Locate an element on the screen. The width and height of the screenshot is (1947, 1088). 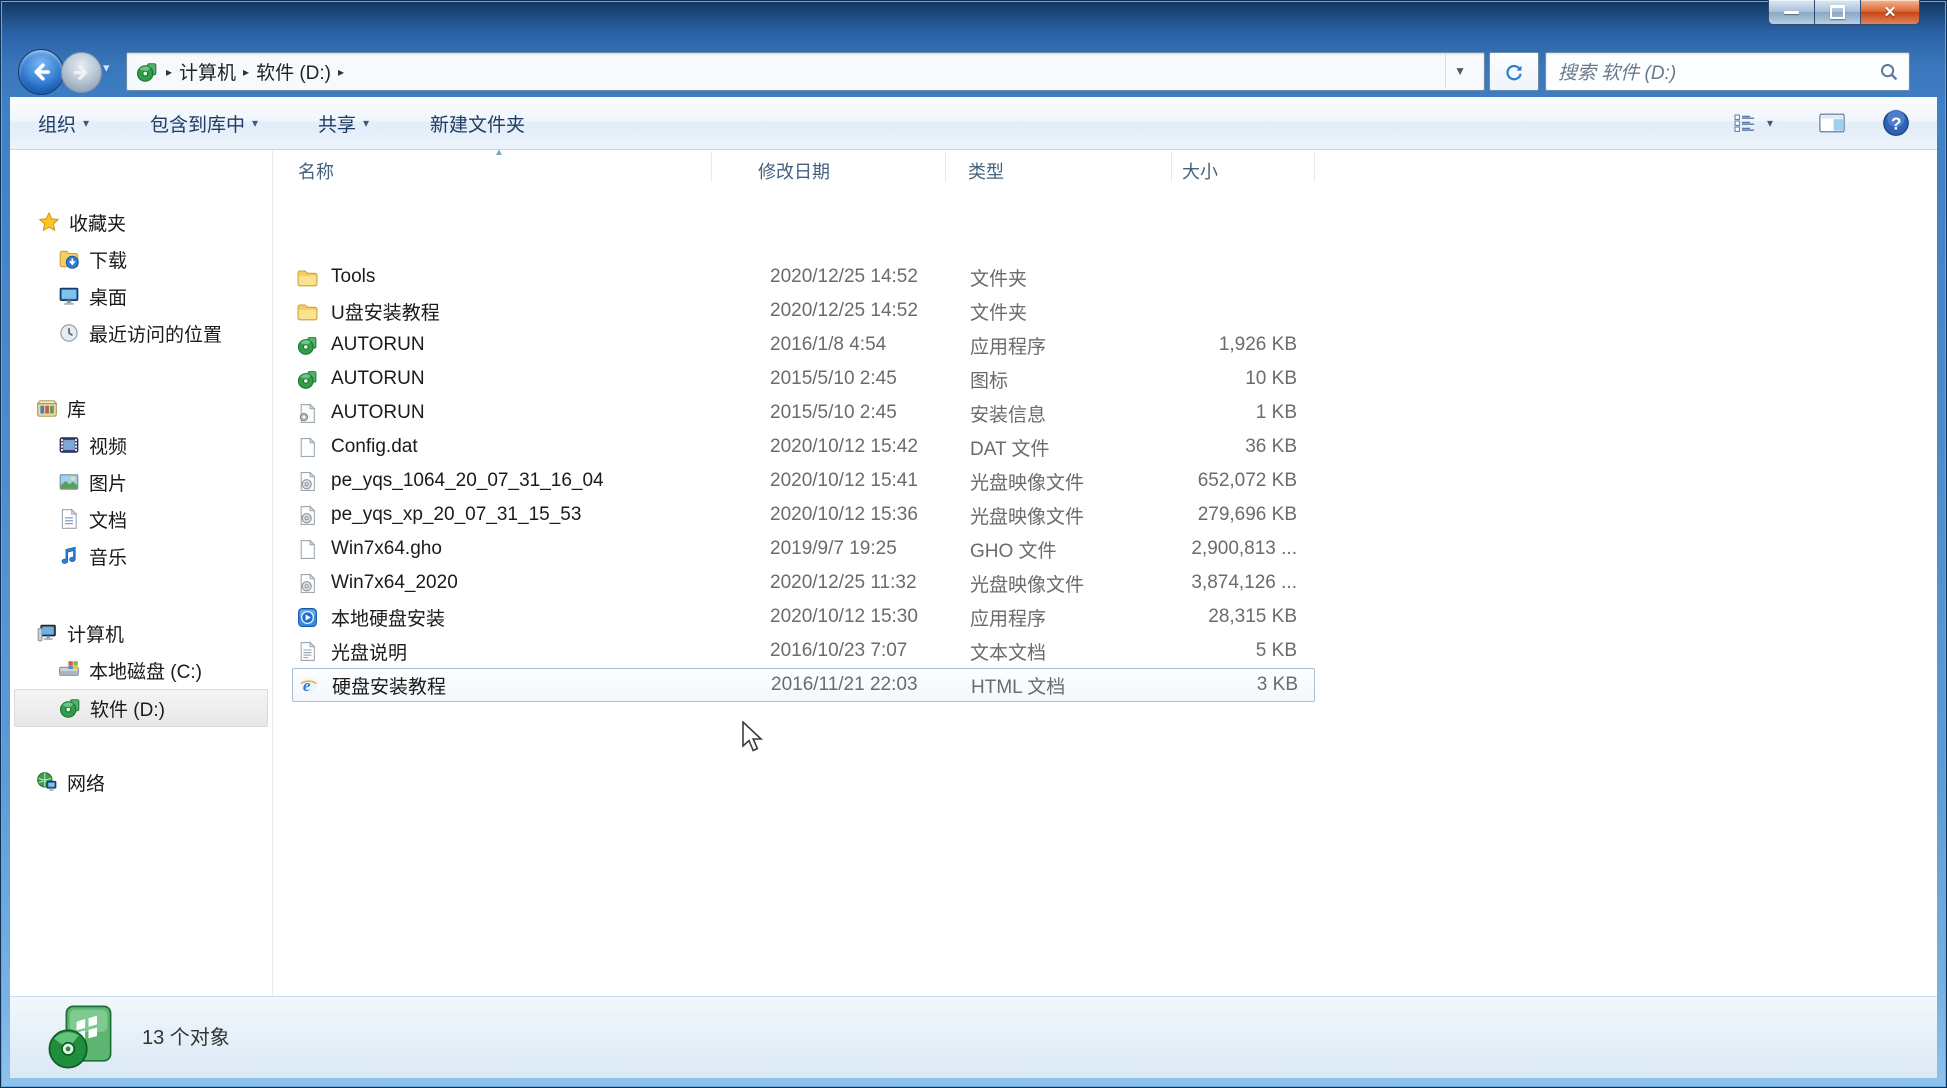
sidebar-label: 收藏夹 is located at coordinates (98, 224).